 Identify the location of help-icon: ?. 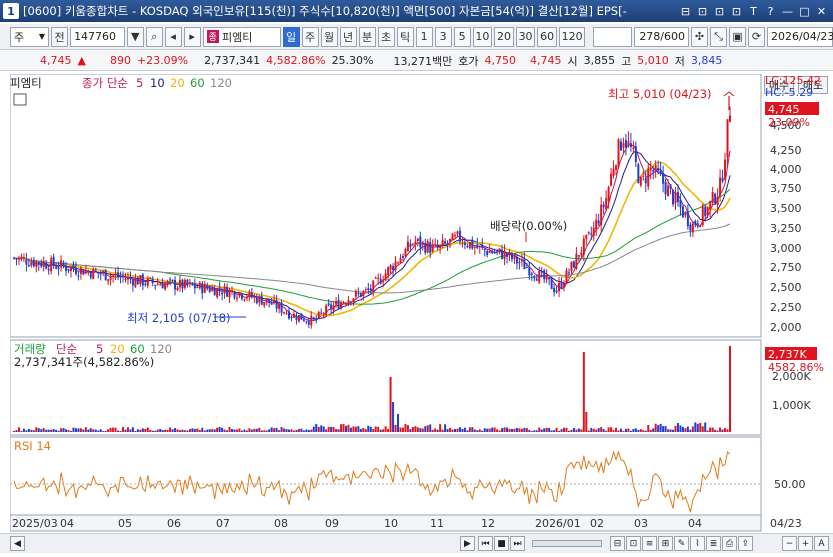
(770, 11).